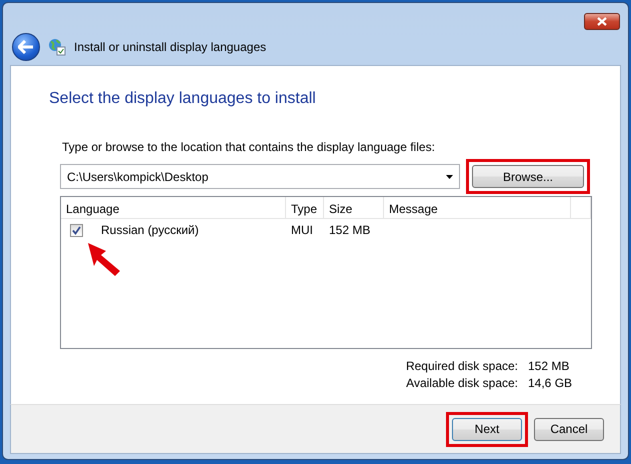 Image resolution: width=631 pixels, height=464 pixels. I want to click on table-cell-text: Russian (русский), so click(150, 230).